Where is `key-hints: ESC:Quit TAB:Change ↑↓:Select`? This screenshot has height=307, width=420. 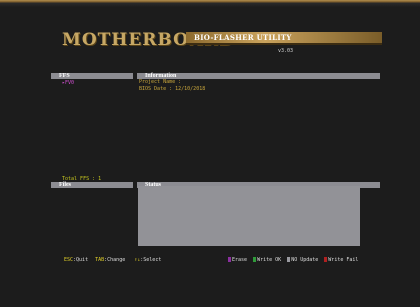
key-hints: ESC:Quit TAB:Change ↑↓:Select is located at coordinates (112, 260).